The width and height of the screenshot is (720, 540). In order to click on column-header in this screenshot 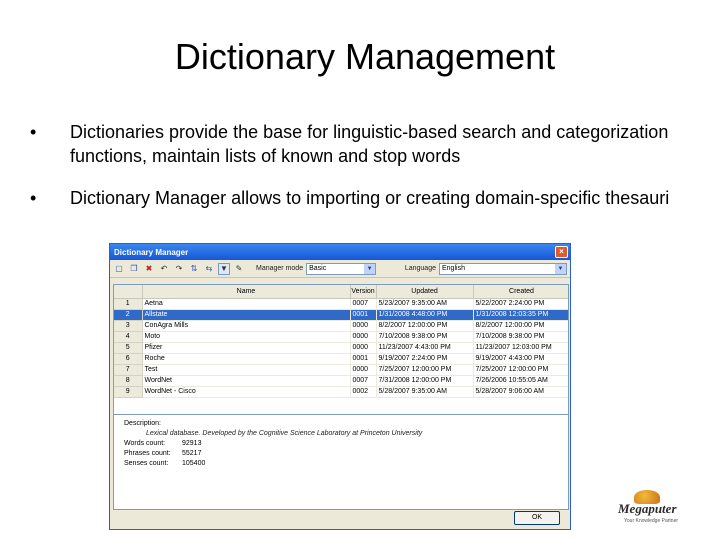, I will do `click(128, 292)`.